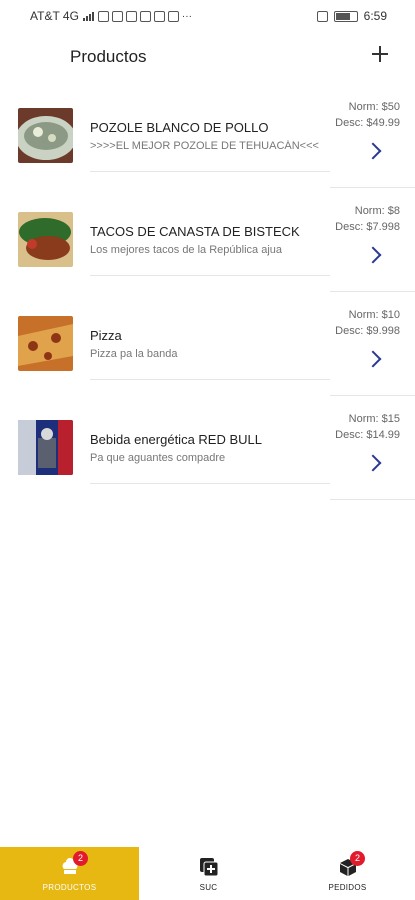 The image size is (415, 900). Describe the element at coordinates (106, 335) in the screenshot. I see `product-name: Pizza` at that location.